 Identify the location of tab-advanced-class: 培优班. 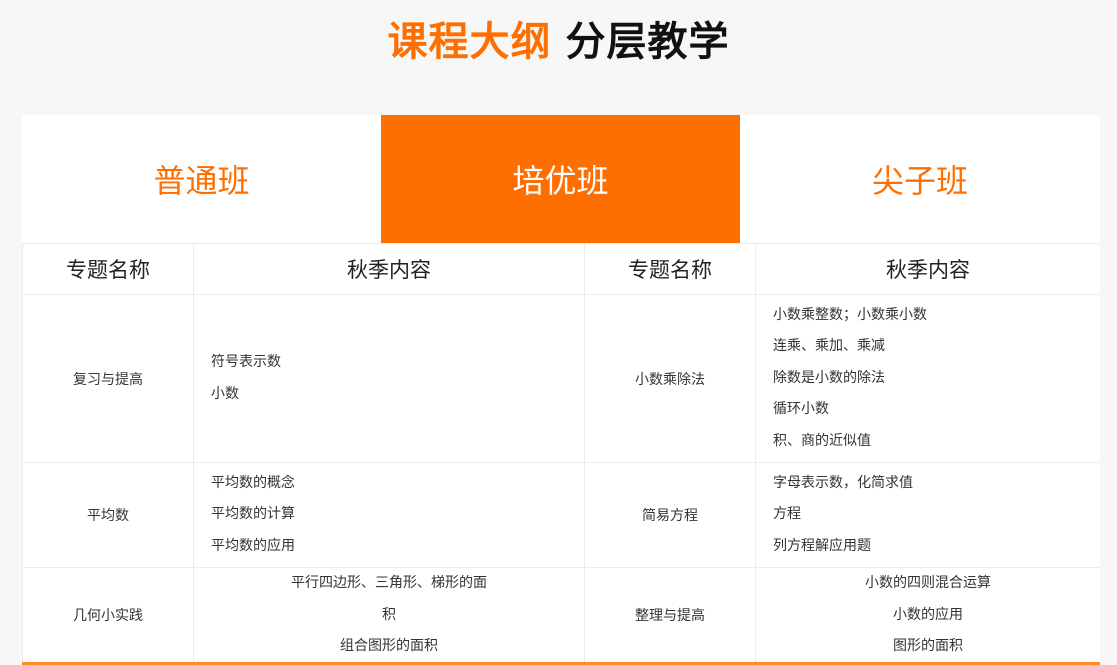
(560, 179).